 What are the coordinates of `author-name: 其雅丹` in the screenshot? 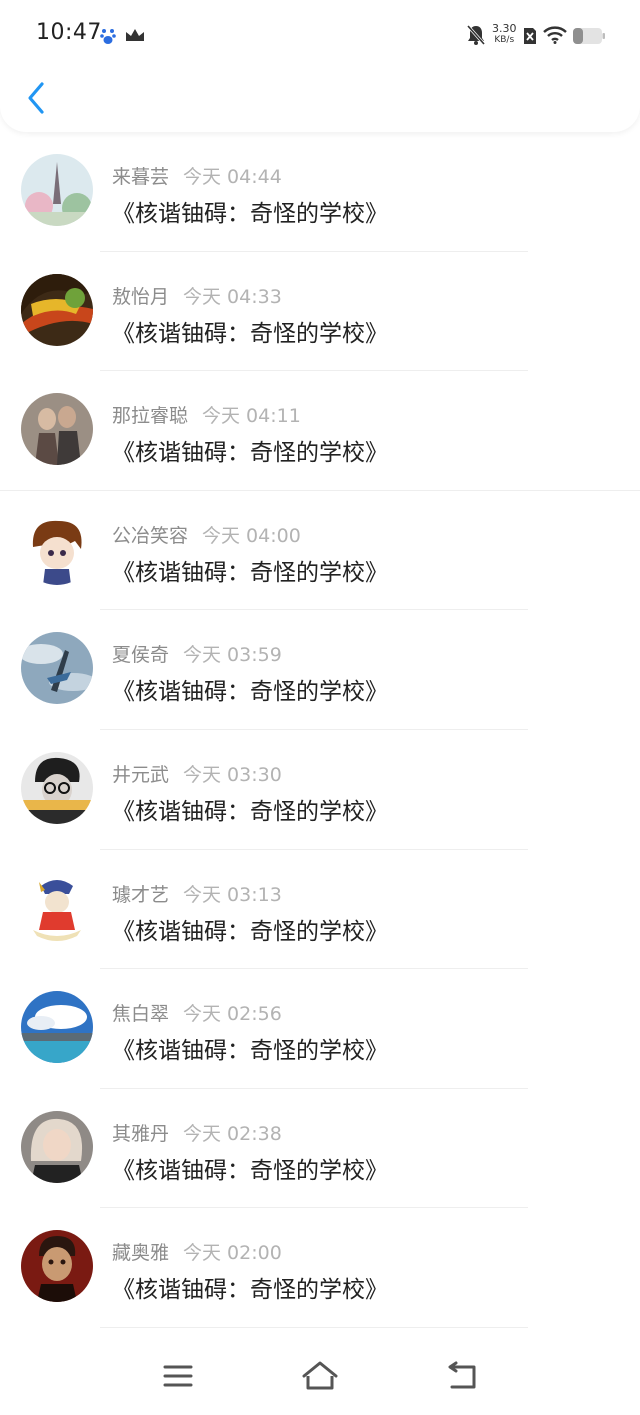 It's located at (141, 1133).